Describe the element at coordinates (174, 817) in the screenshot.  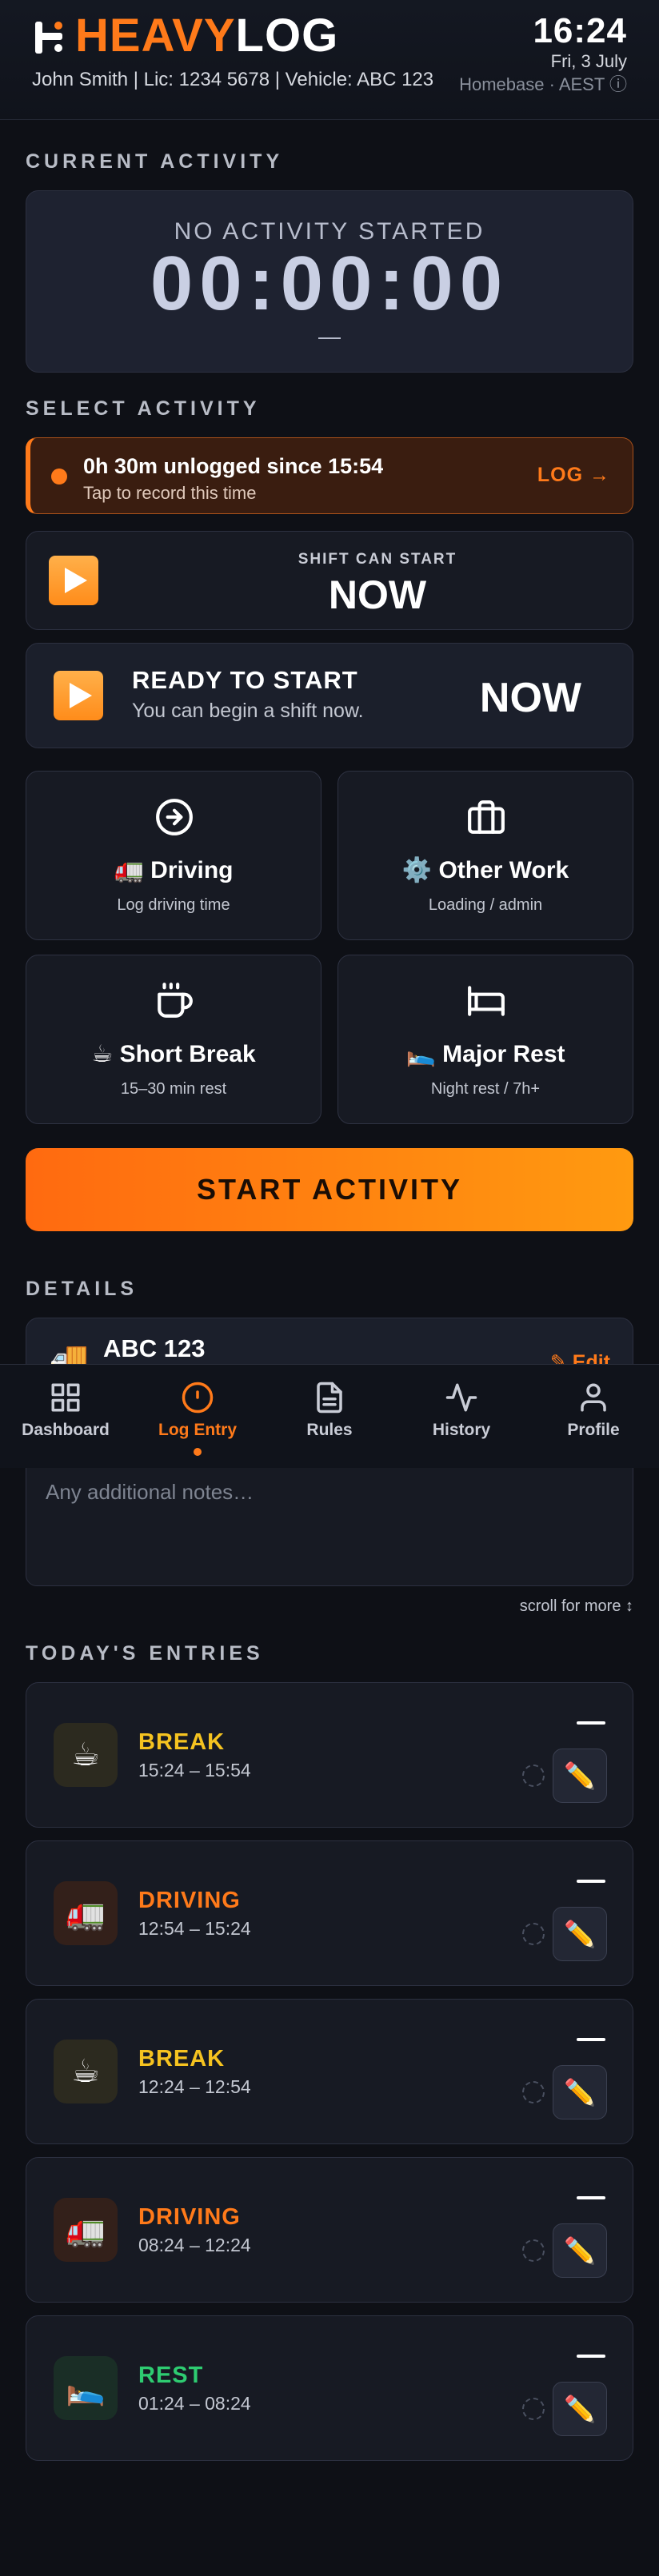
I see `arrow-circle-icon` at that location.